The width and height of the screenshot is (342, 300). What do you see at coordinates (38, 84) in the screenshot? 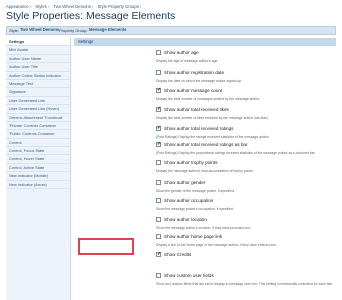
I see `sidebar-item: Message Text` at bounding box center [38, 84].